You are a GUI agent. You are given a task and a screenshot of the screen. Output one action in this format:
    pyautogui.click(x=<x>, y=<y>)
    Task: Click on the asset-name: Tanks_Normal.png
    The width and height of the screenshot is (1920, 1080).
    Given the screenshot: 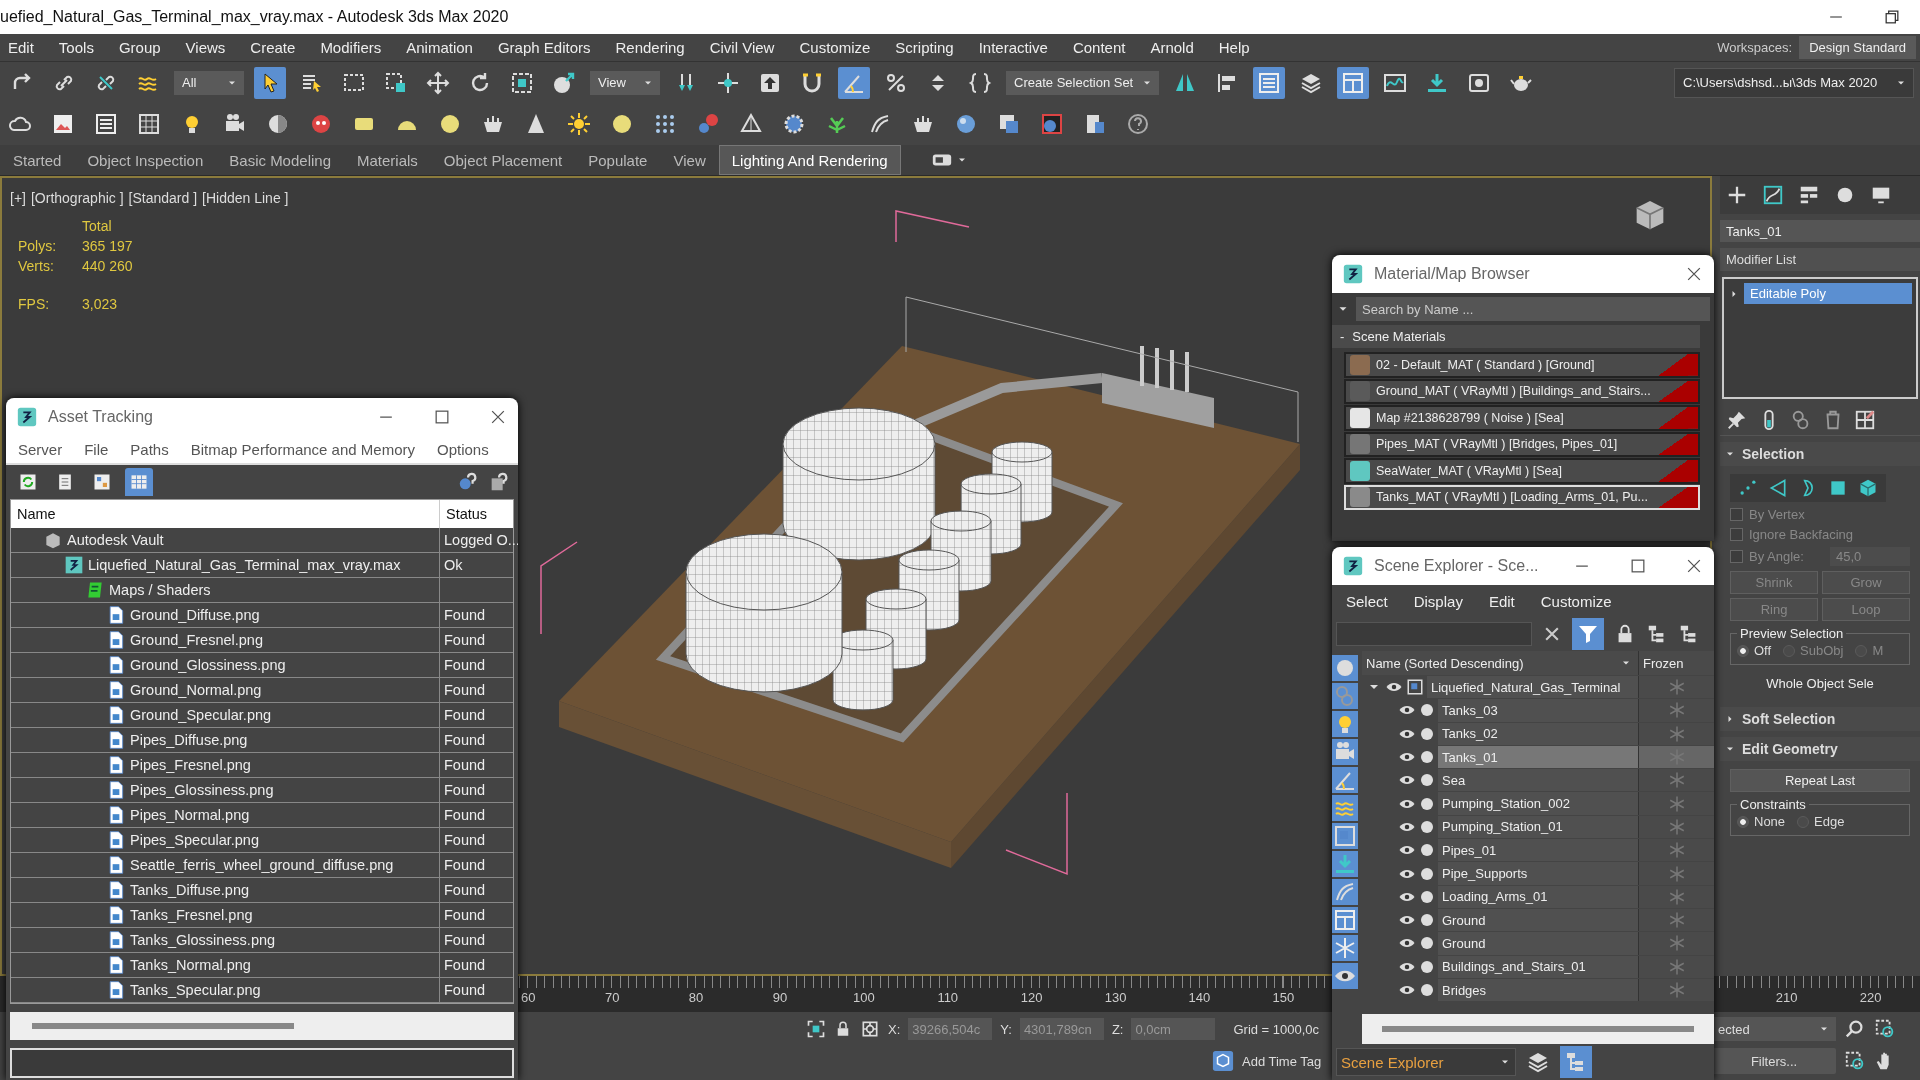 What is the action you would take?
    pyautogui.click(x=190, y=965)
    